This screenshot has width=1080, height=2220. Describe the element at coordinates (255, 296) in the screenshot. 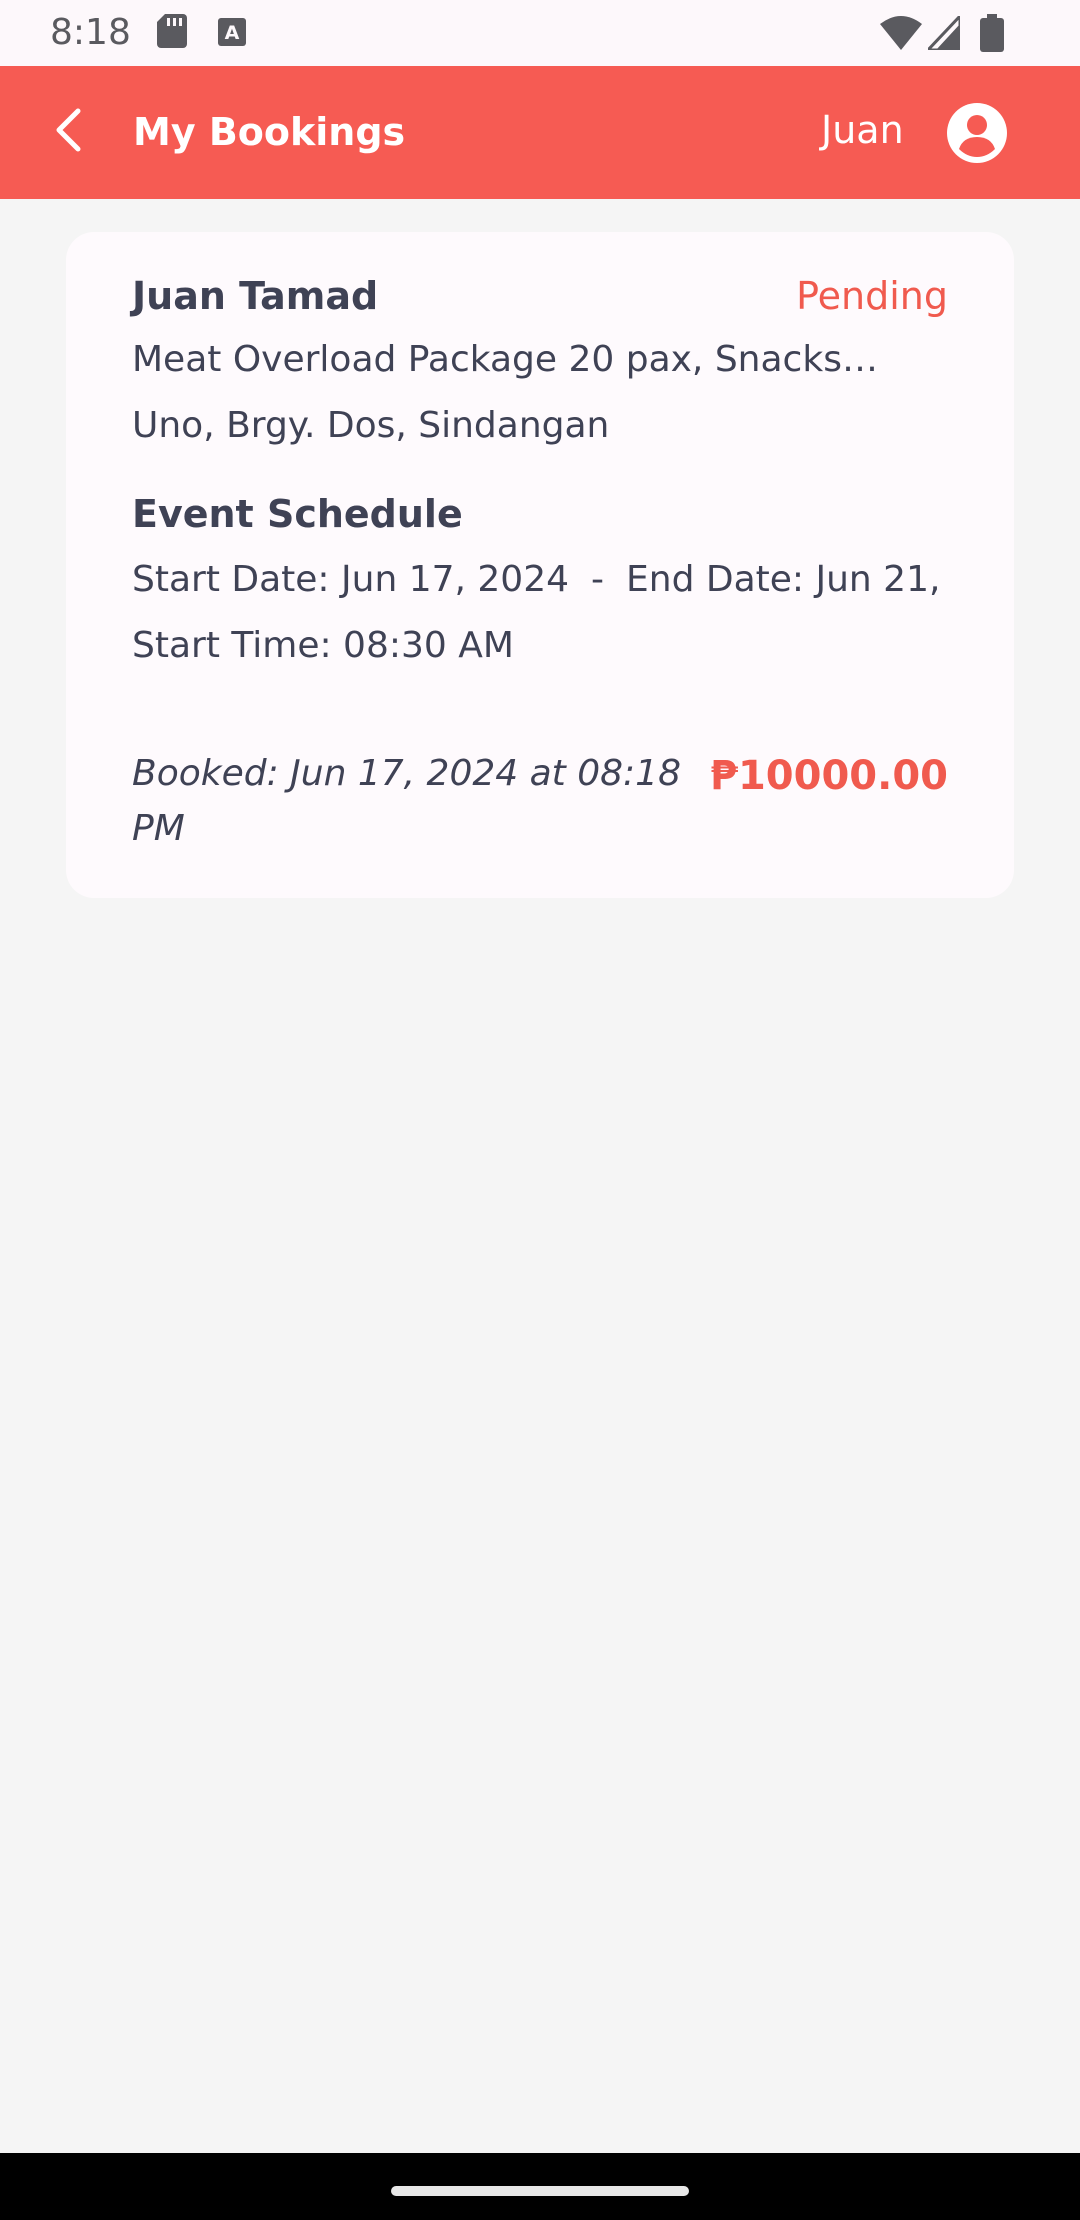

I see `customer-name: Juan Tamad` at that location.